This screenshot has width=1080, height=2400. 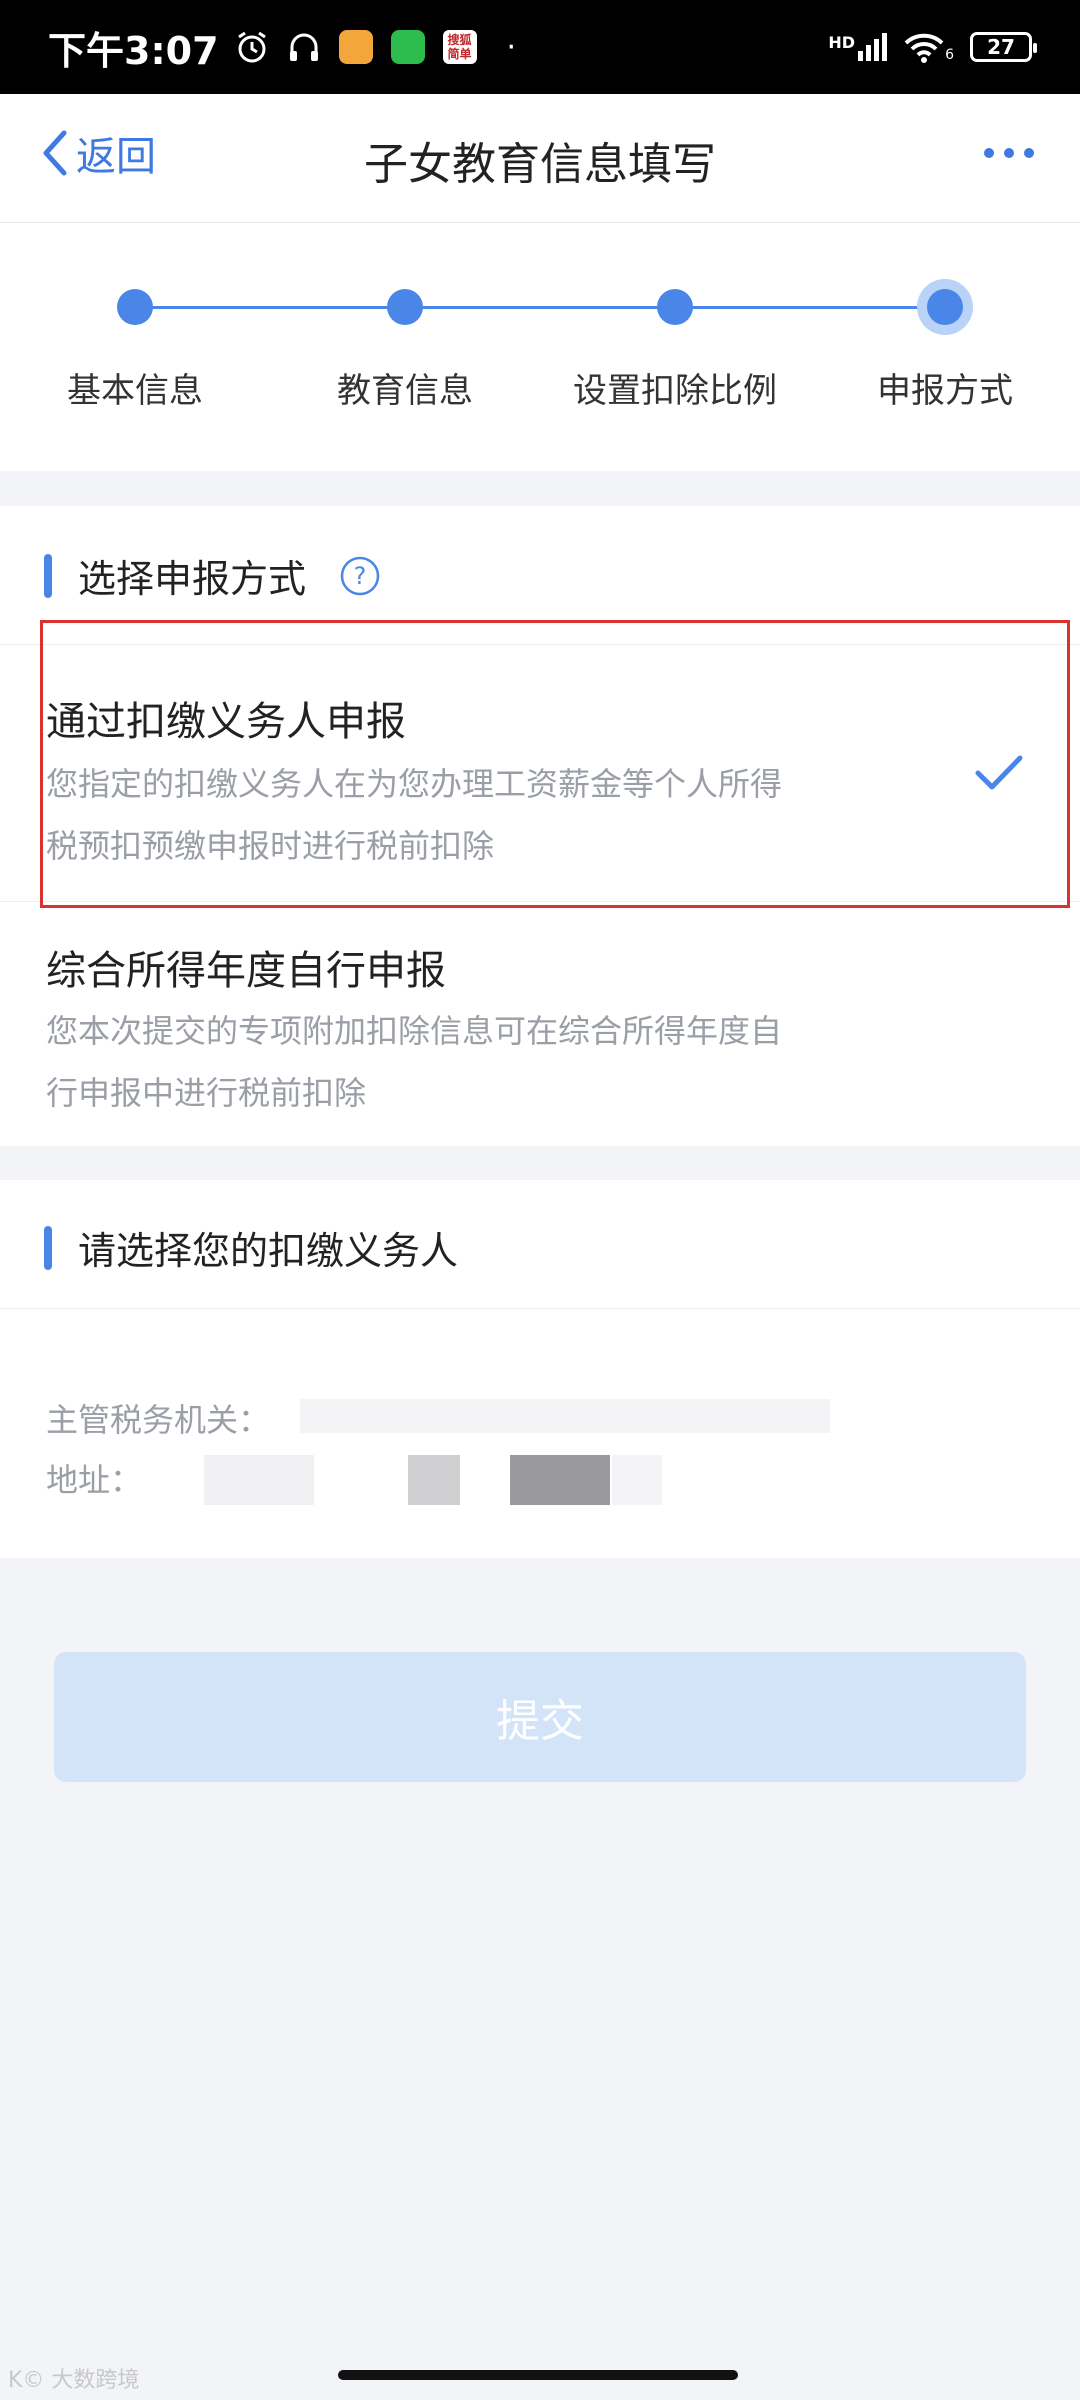 What do you see at coordinates (356, 47) in the screenshot?
I see `notes-app-icon` at bounding box center [356, 47].